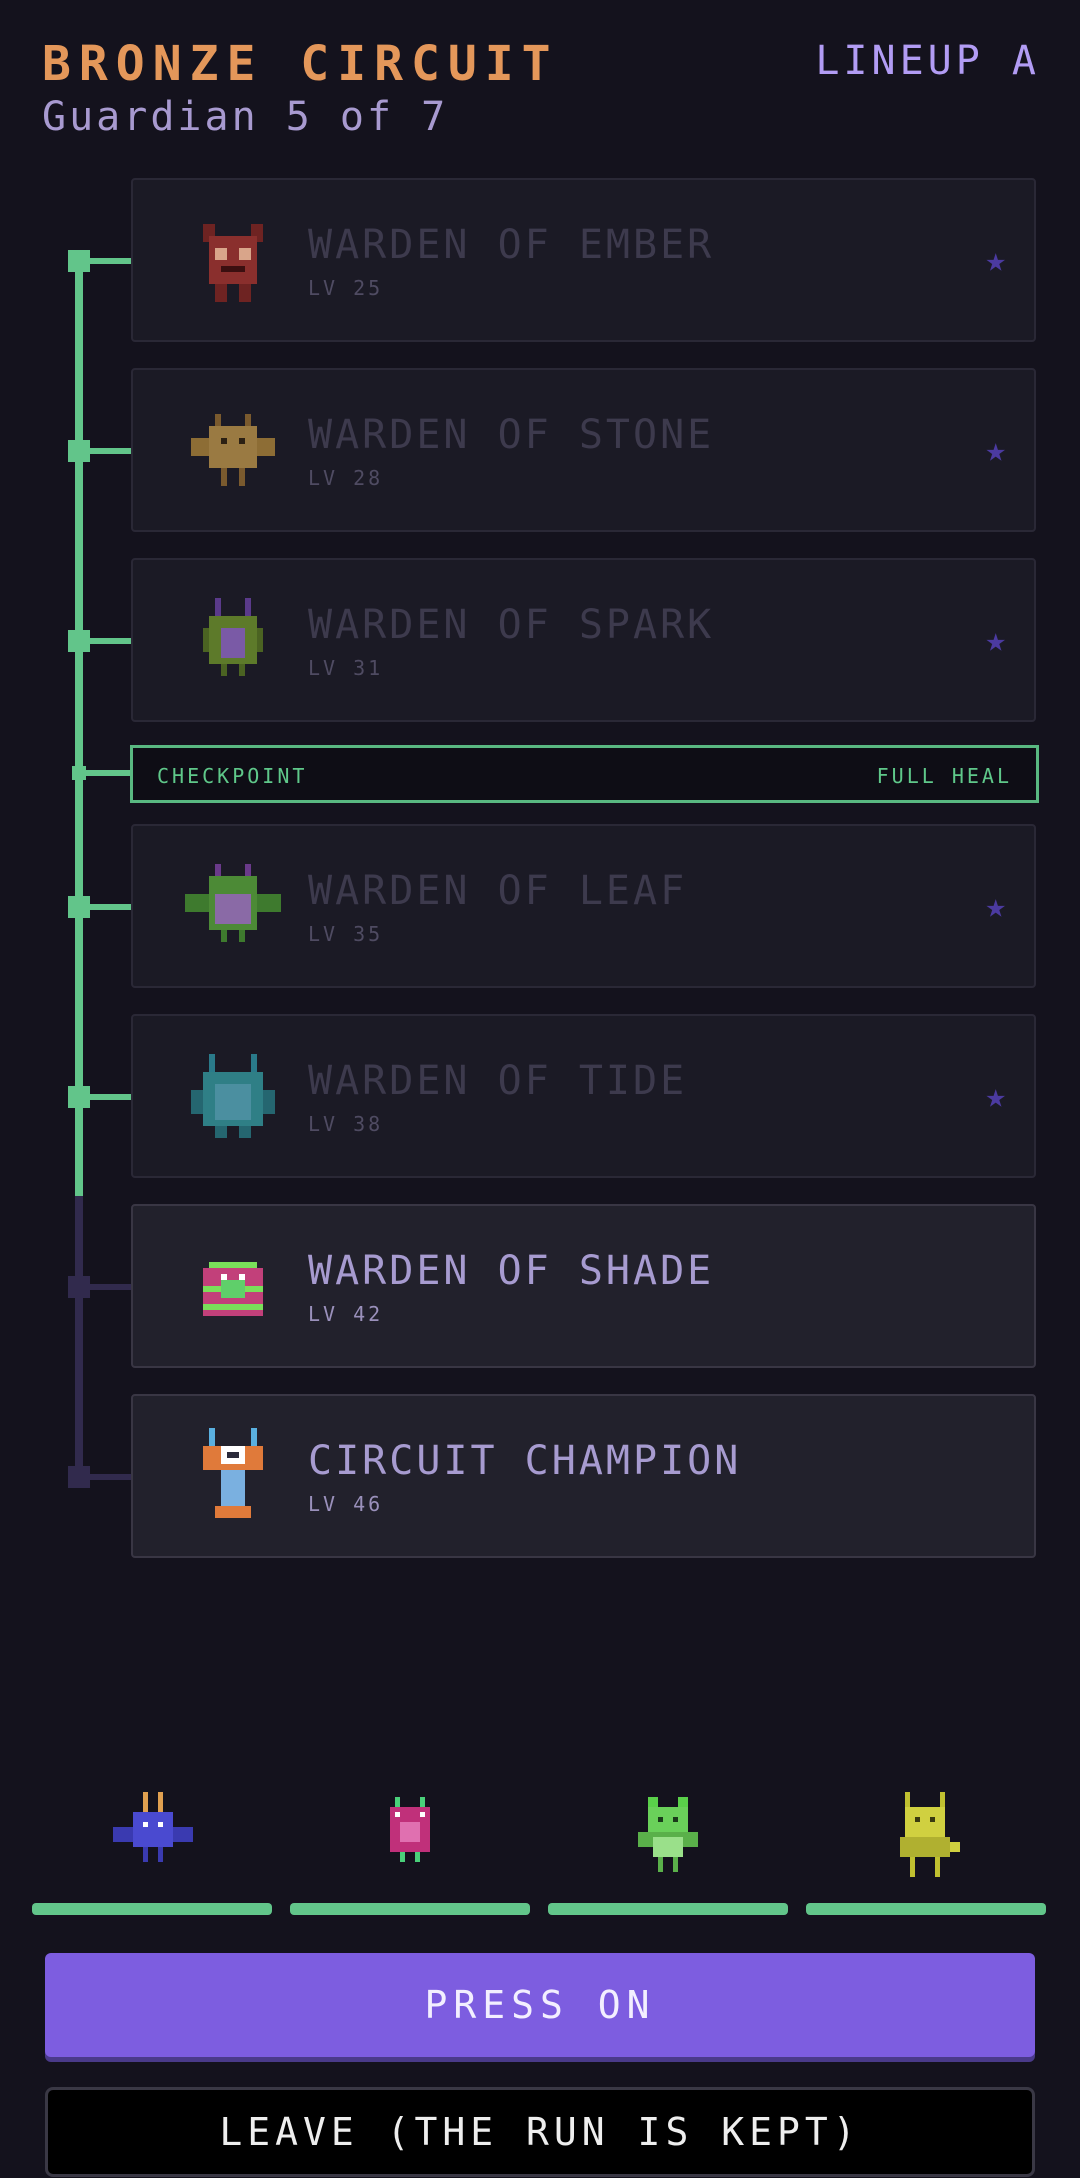 The height and width of the screenshot is (2178, 1080). I want to click on guardian-name: WARDEN OF TIDE, so click(498, 1081).